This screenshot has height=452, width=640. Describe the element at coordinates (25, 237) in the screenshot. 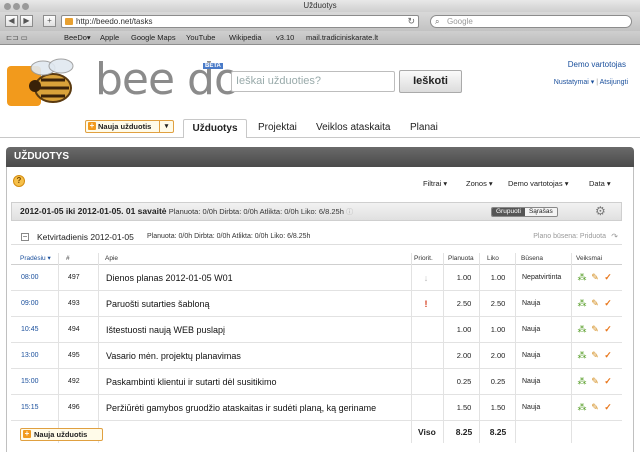

I see `collapse-toggle: −` at that location.